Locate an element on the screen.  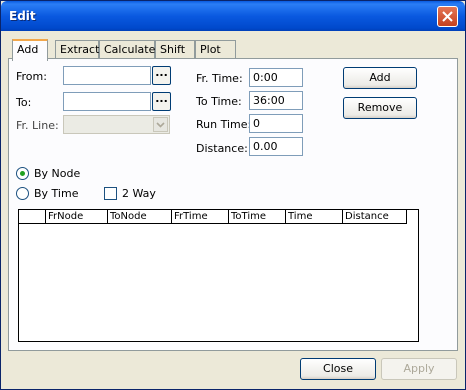
apply-button: Apply is located at coordinates (419, 369).